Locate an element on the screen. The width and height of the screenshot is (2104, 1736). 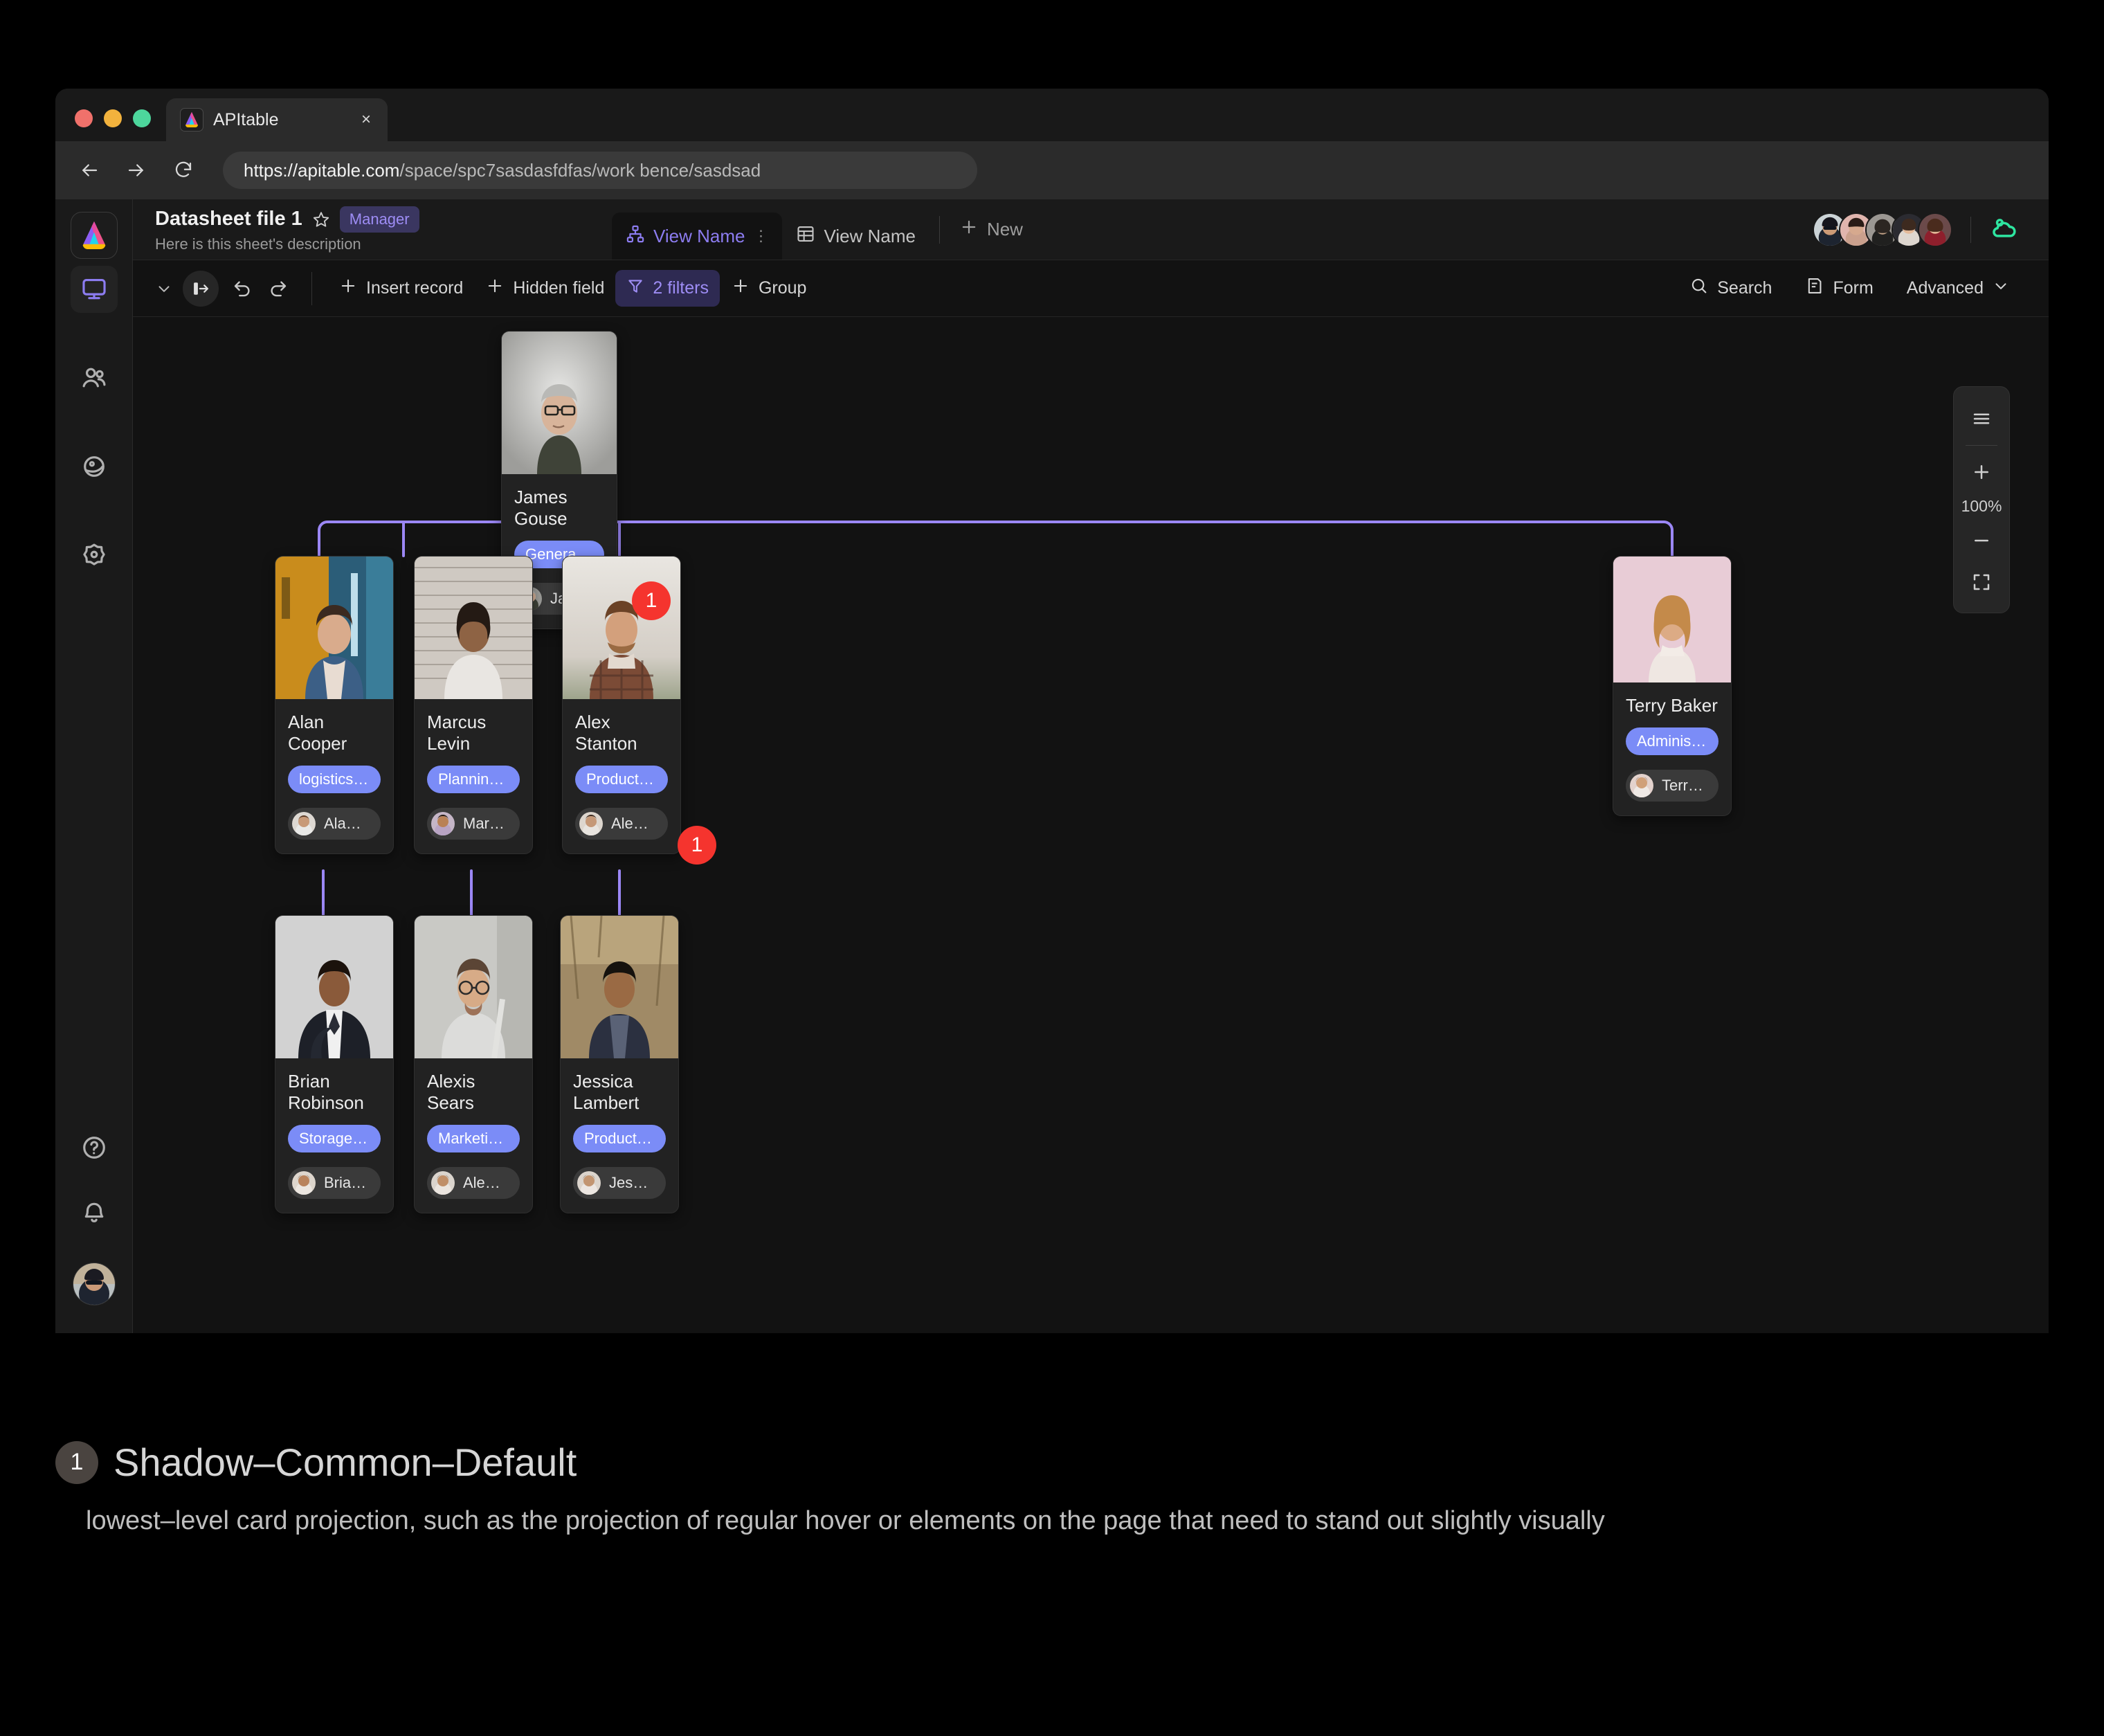
form-button: Form is located at coordinates (1839, 288).